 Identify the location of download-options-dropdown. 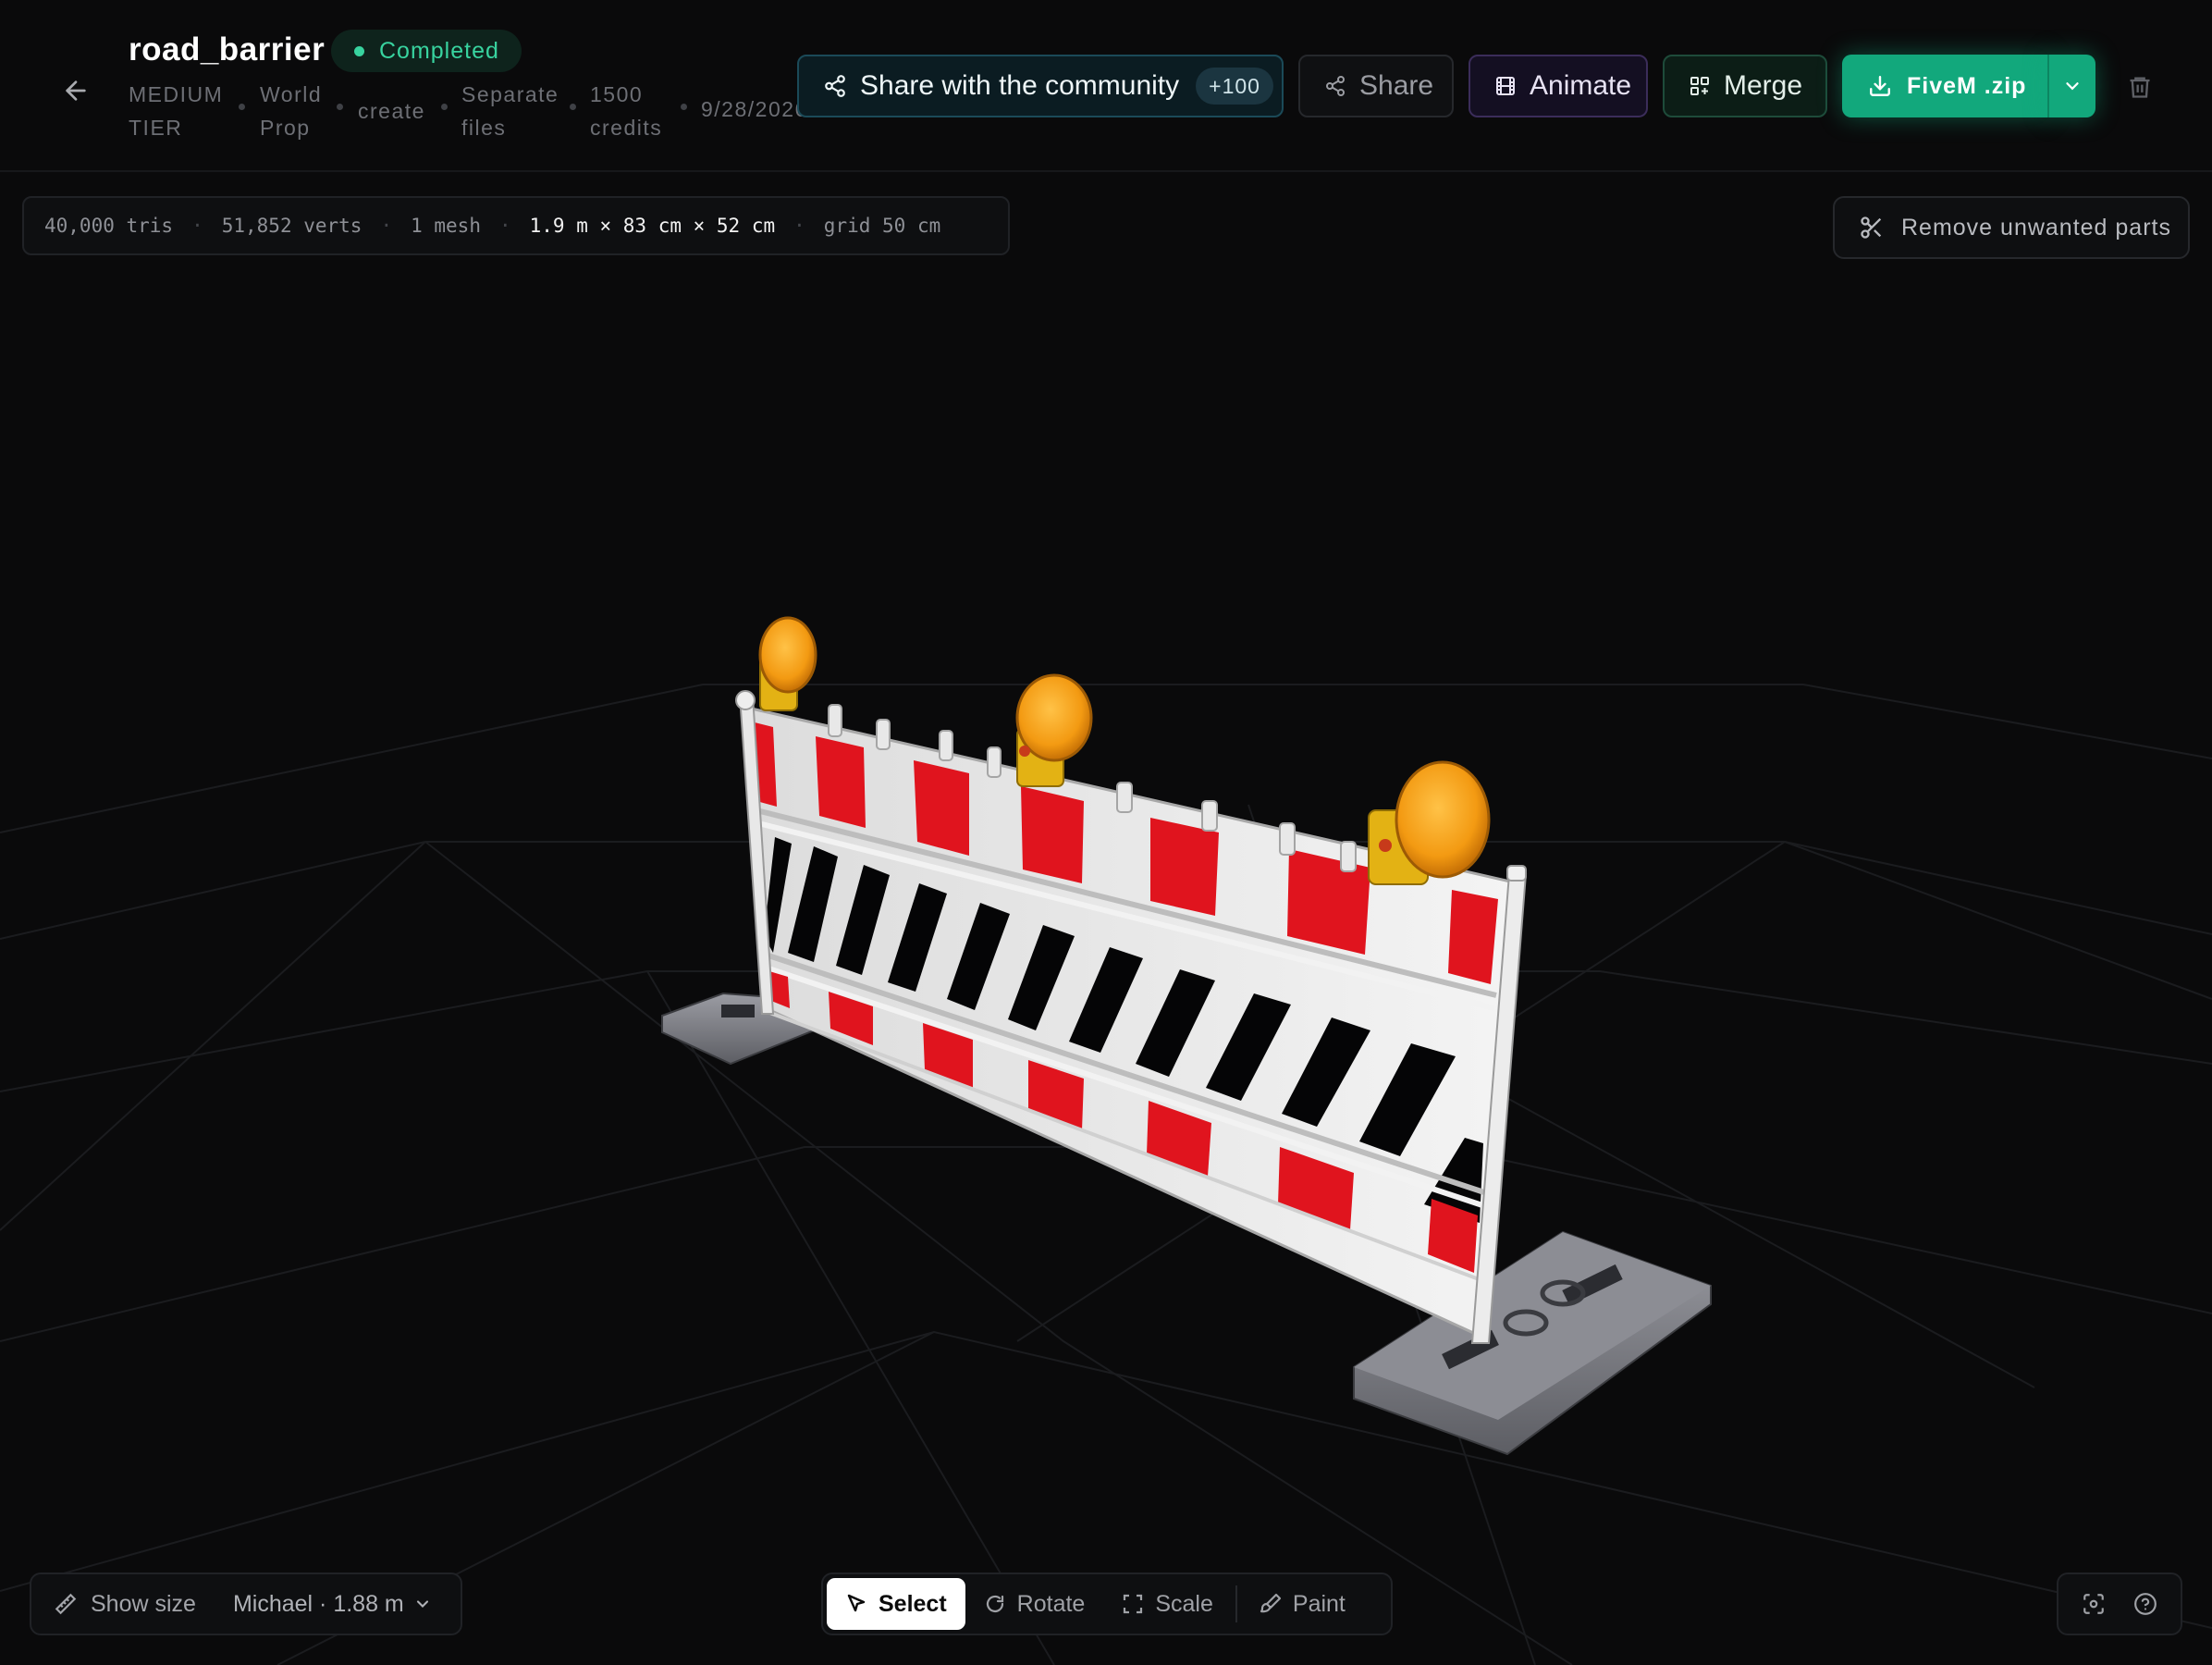
(2071, 86).